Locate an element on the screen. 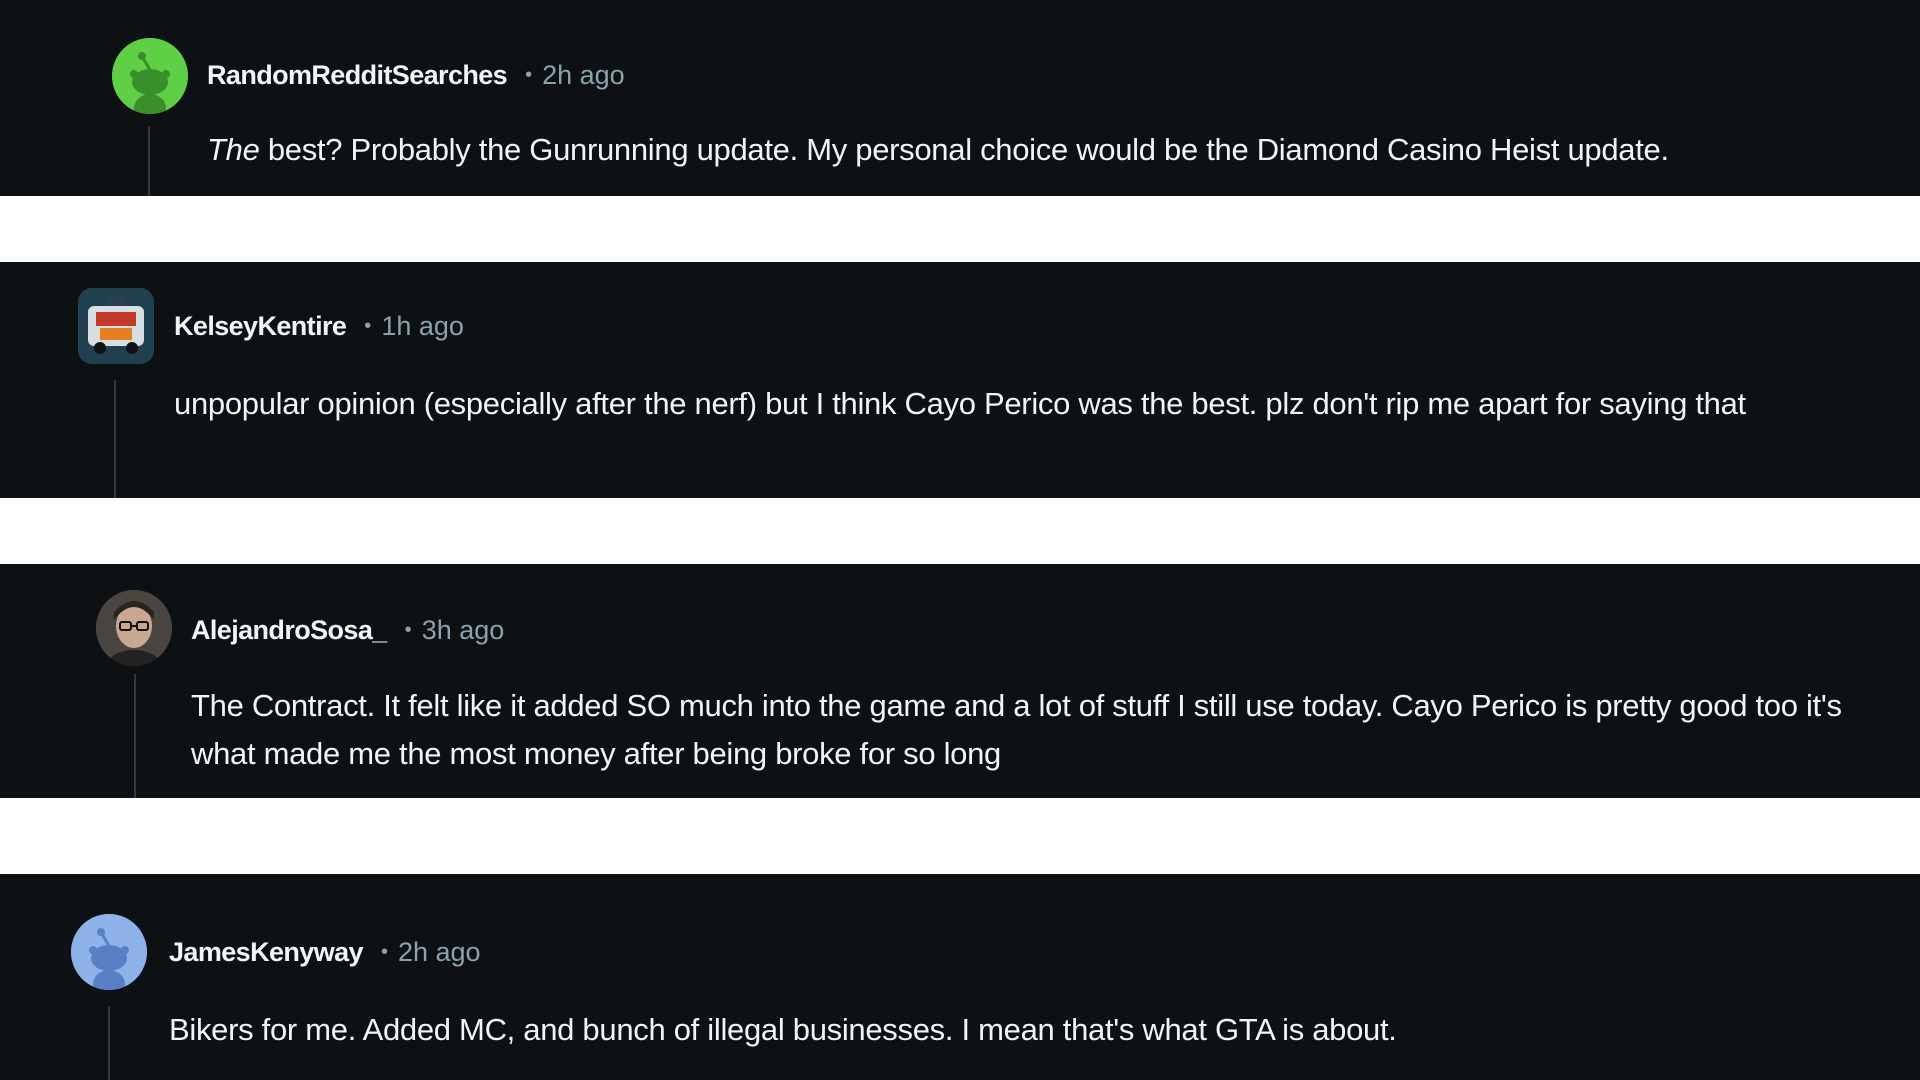  username-link: AlejandroSosa_ is located at coordinates (289, 630).